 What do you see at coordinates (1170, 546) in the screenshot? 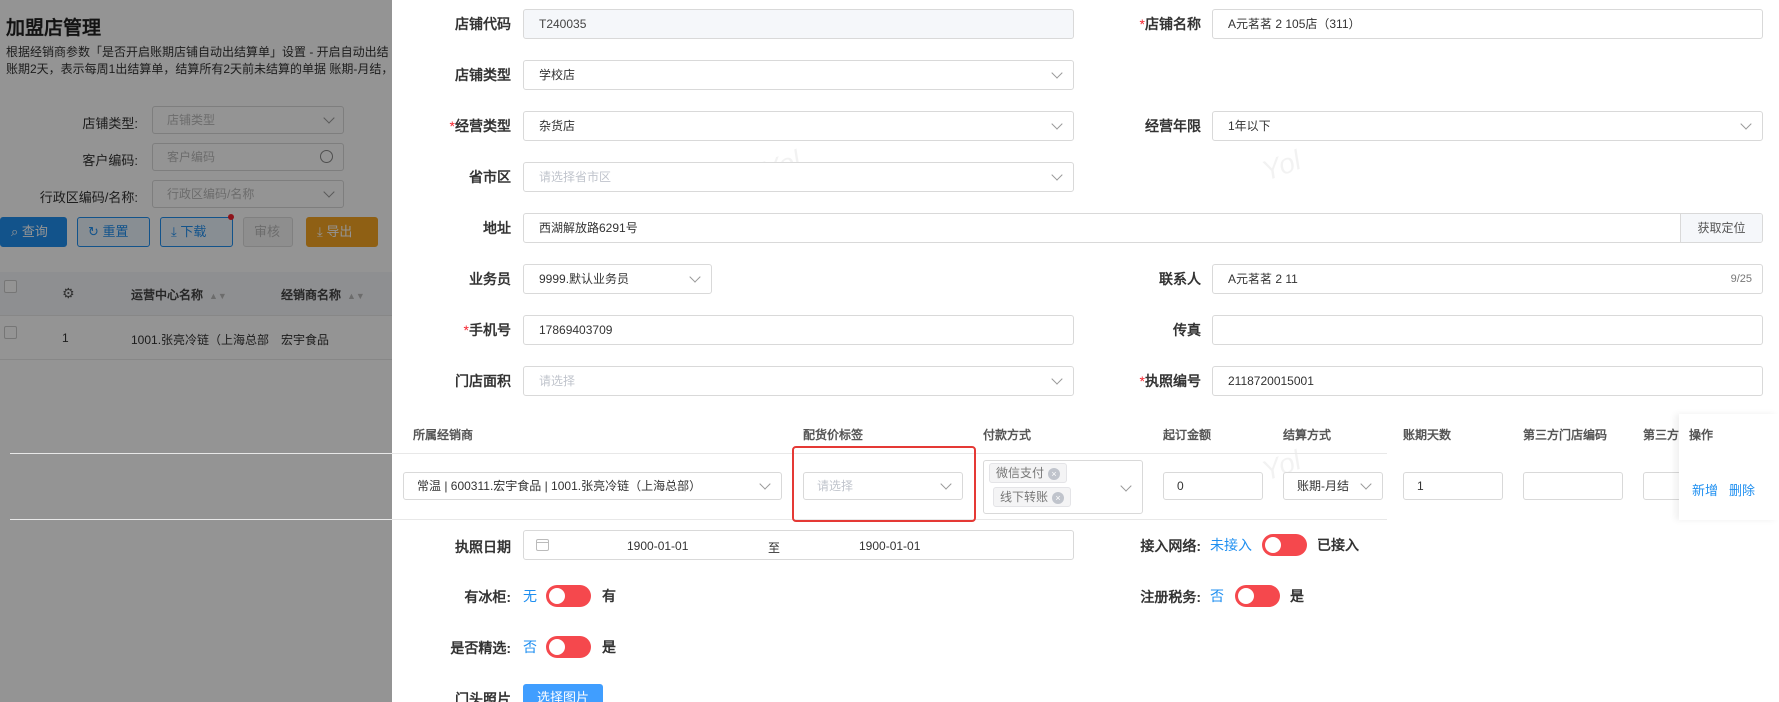
I see `network-label-text: 接入网络:` at bounding box center [1170, 546].